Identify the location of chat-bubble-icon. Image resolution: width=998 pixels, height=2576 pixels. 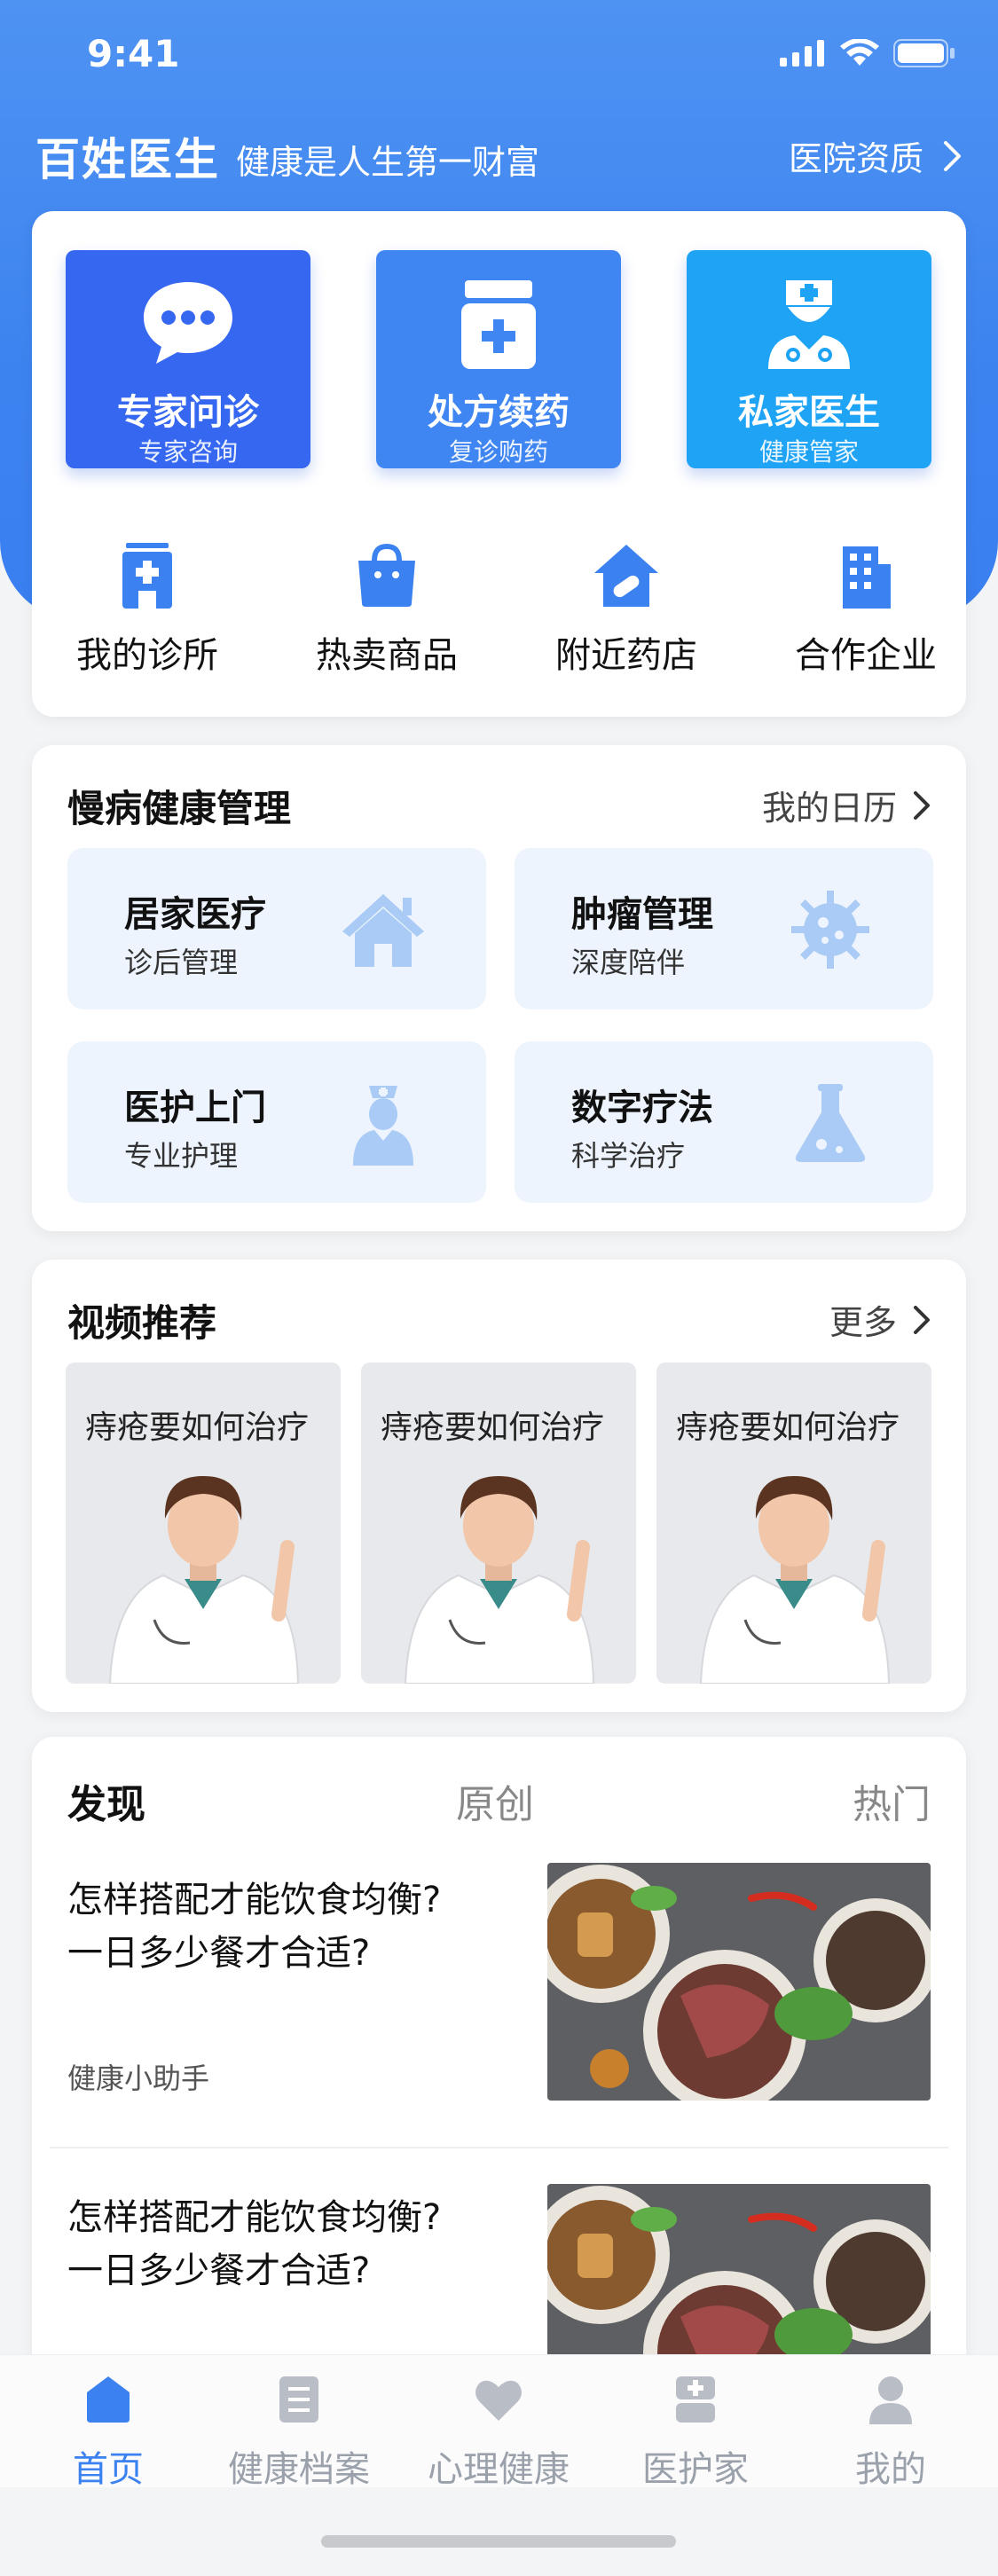
(188, 323).